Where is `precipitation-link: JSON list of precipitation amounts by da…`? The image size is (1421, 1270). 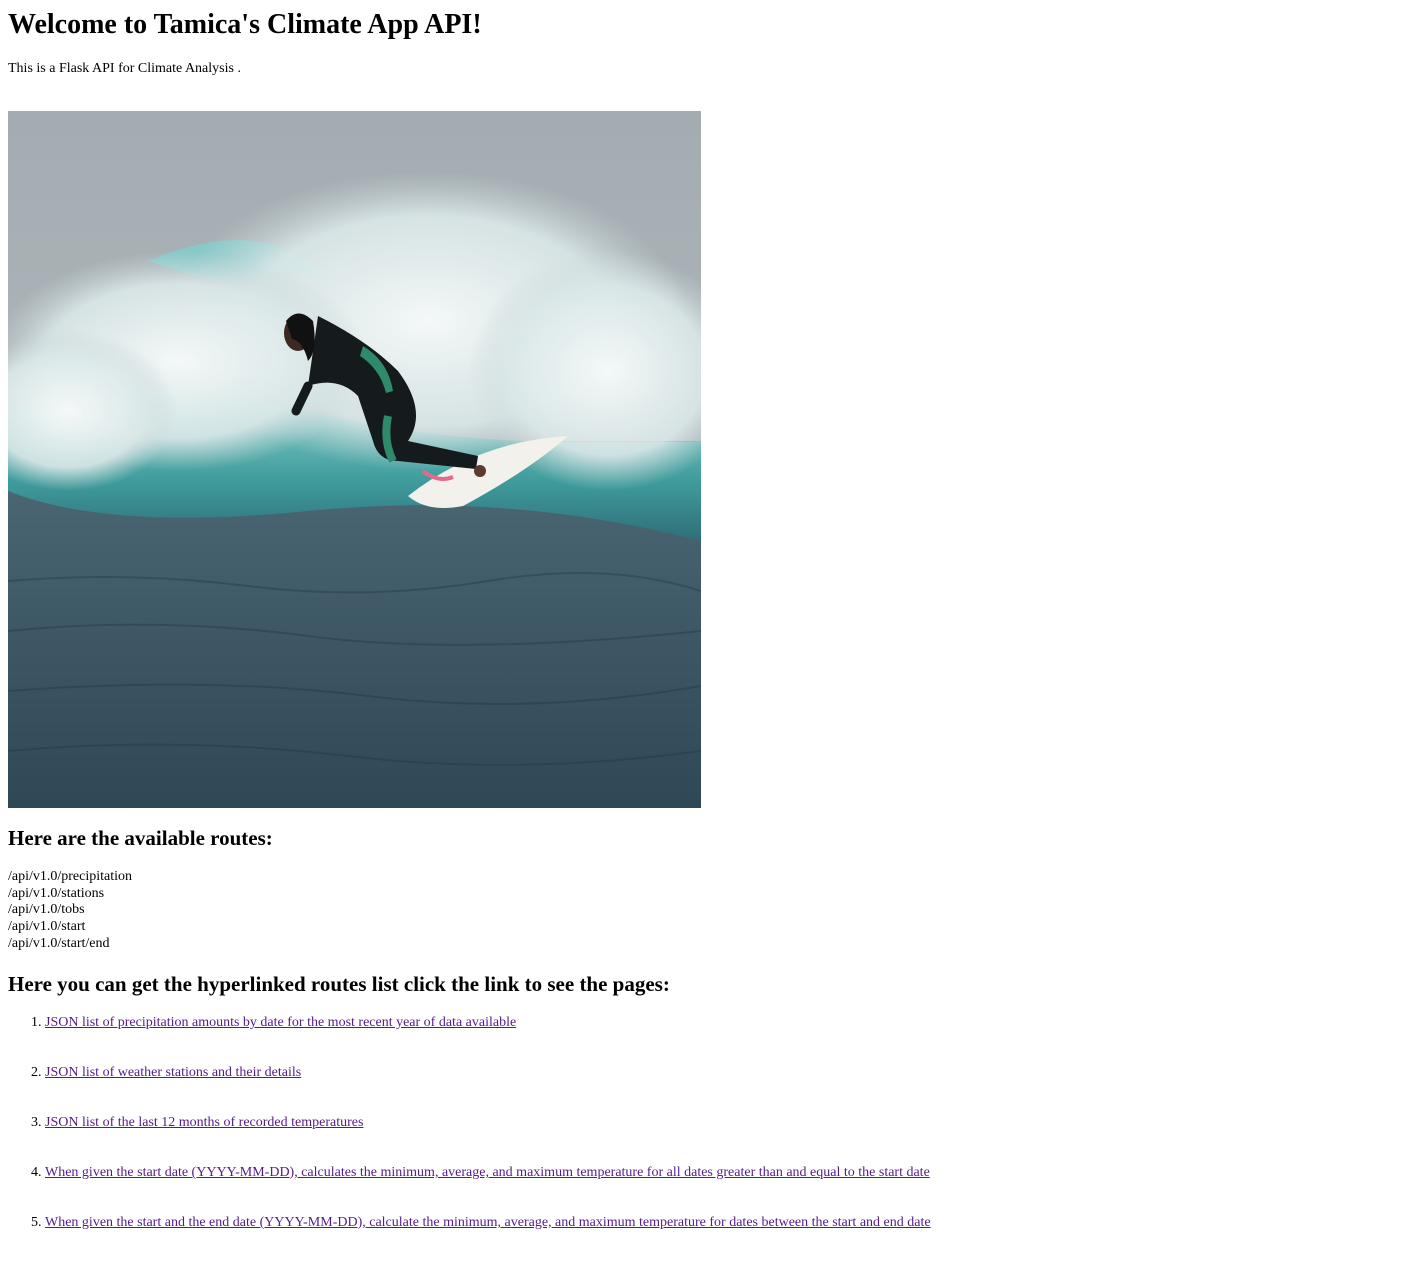
precipitation-link: JSON list of precipitation amounts by da… is located at coordinates (280, 1022).